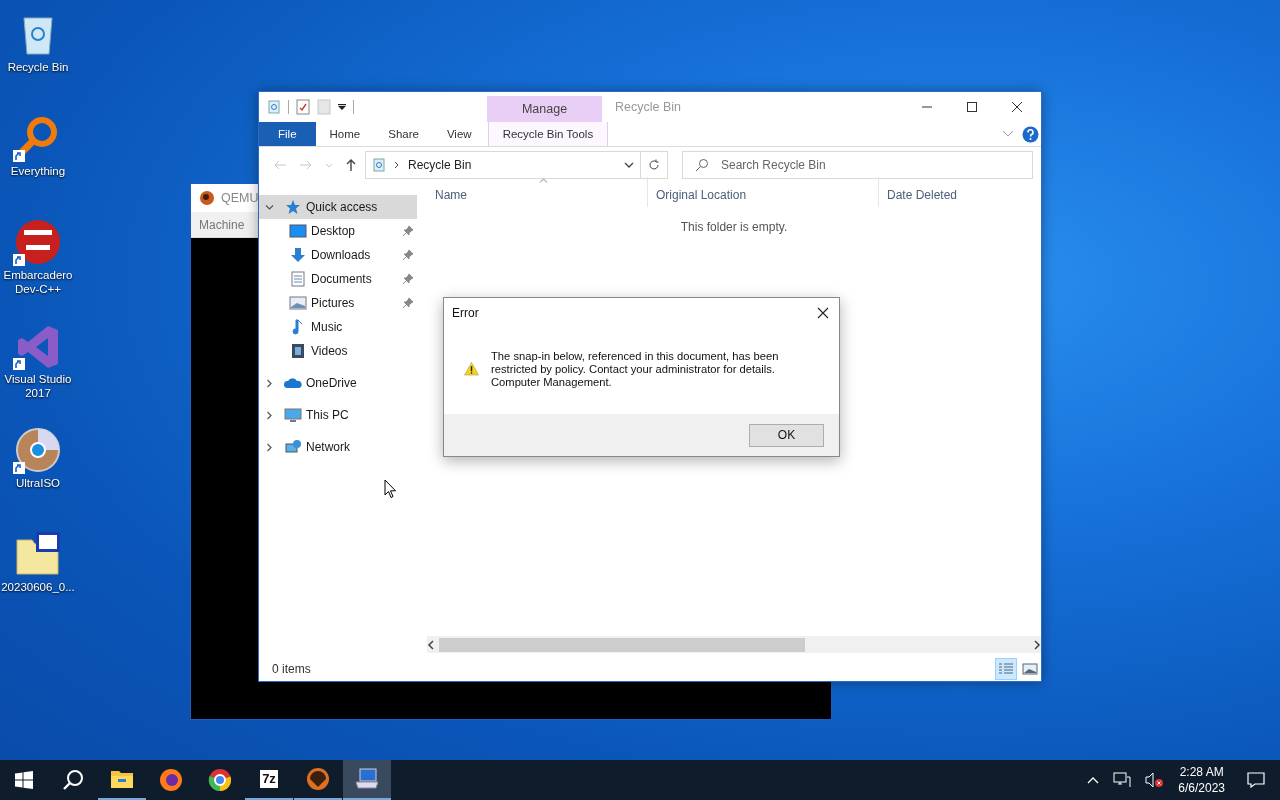 This screenshot has height=800, width=1280. What do you see at coordinates (338, 207) in the screenshot?
I see `nav-item: Quick access` at bounding box center [338, 207].